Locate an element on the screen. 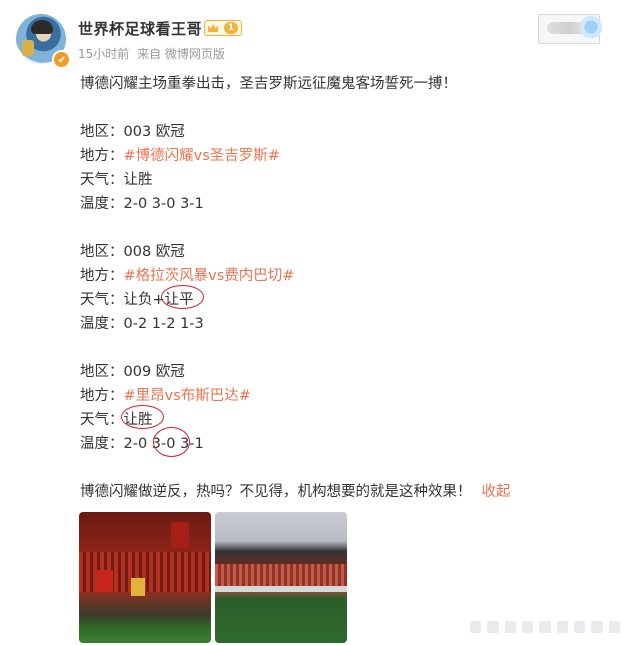  follow-decoration is located at coordinates (591, 27).